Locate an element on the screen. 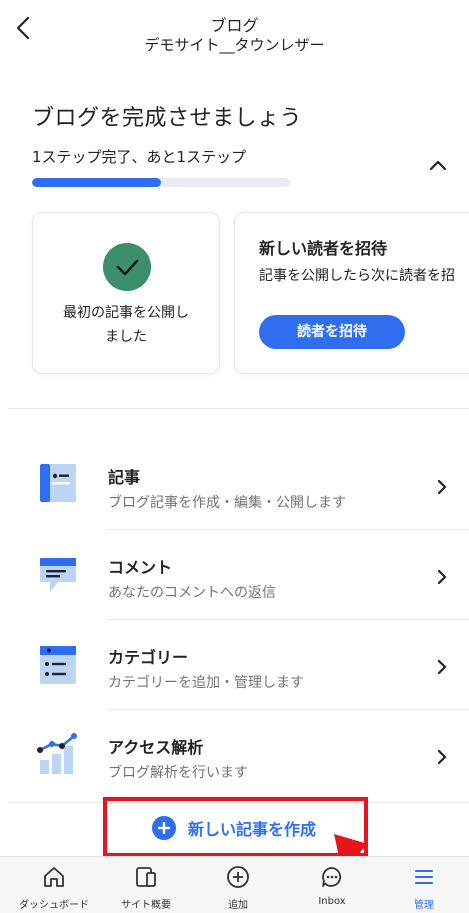  tab-add: 追加 is located at coordinates (238, 885).